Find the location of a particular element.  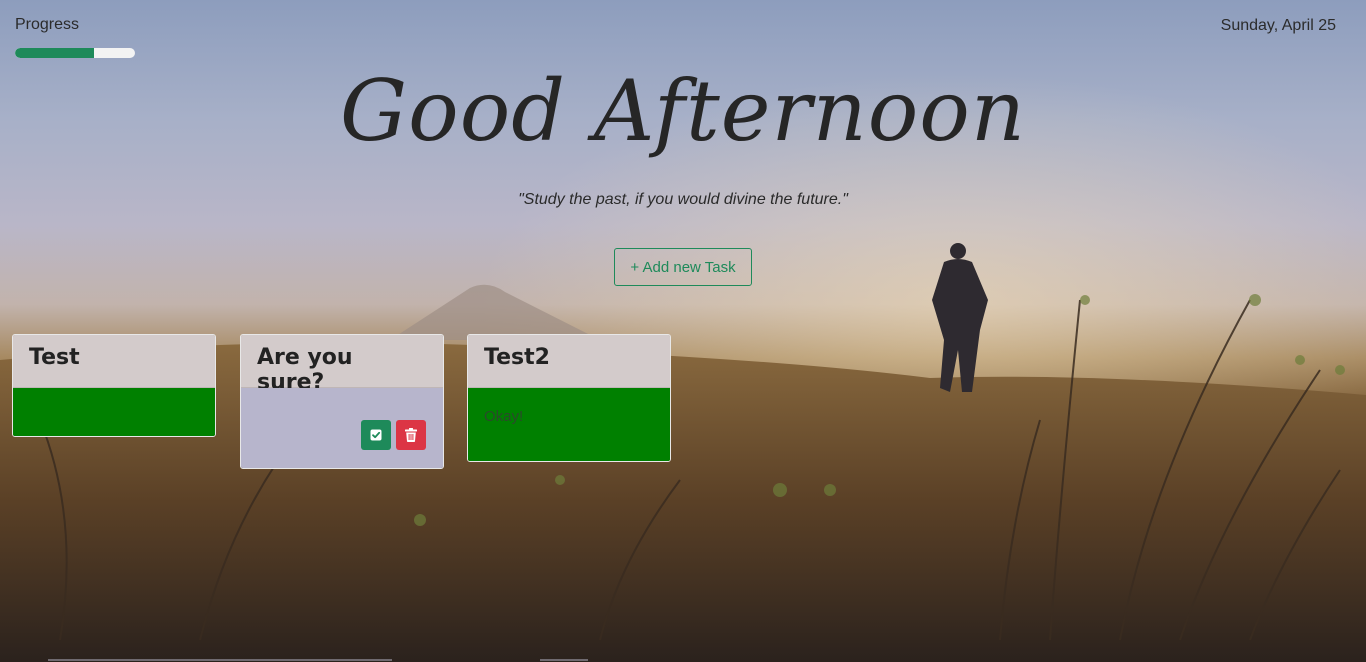

task-card-body: Okay! is located at coordinates (569, 424).